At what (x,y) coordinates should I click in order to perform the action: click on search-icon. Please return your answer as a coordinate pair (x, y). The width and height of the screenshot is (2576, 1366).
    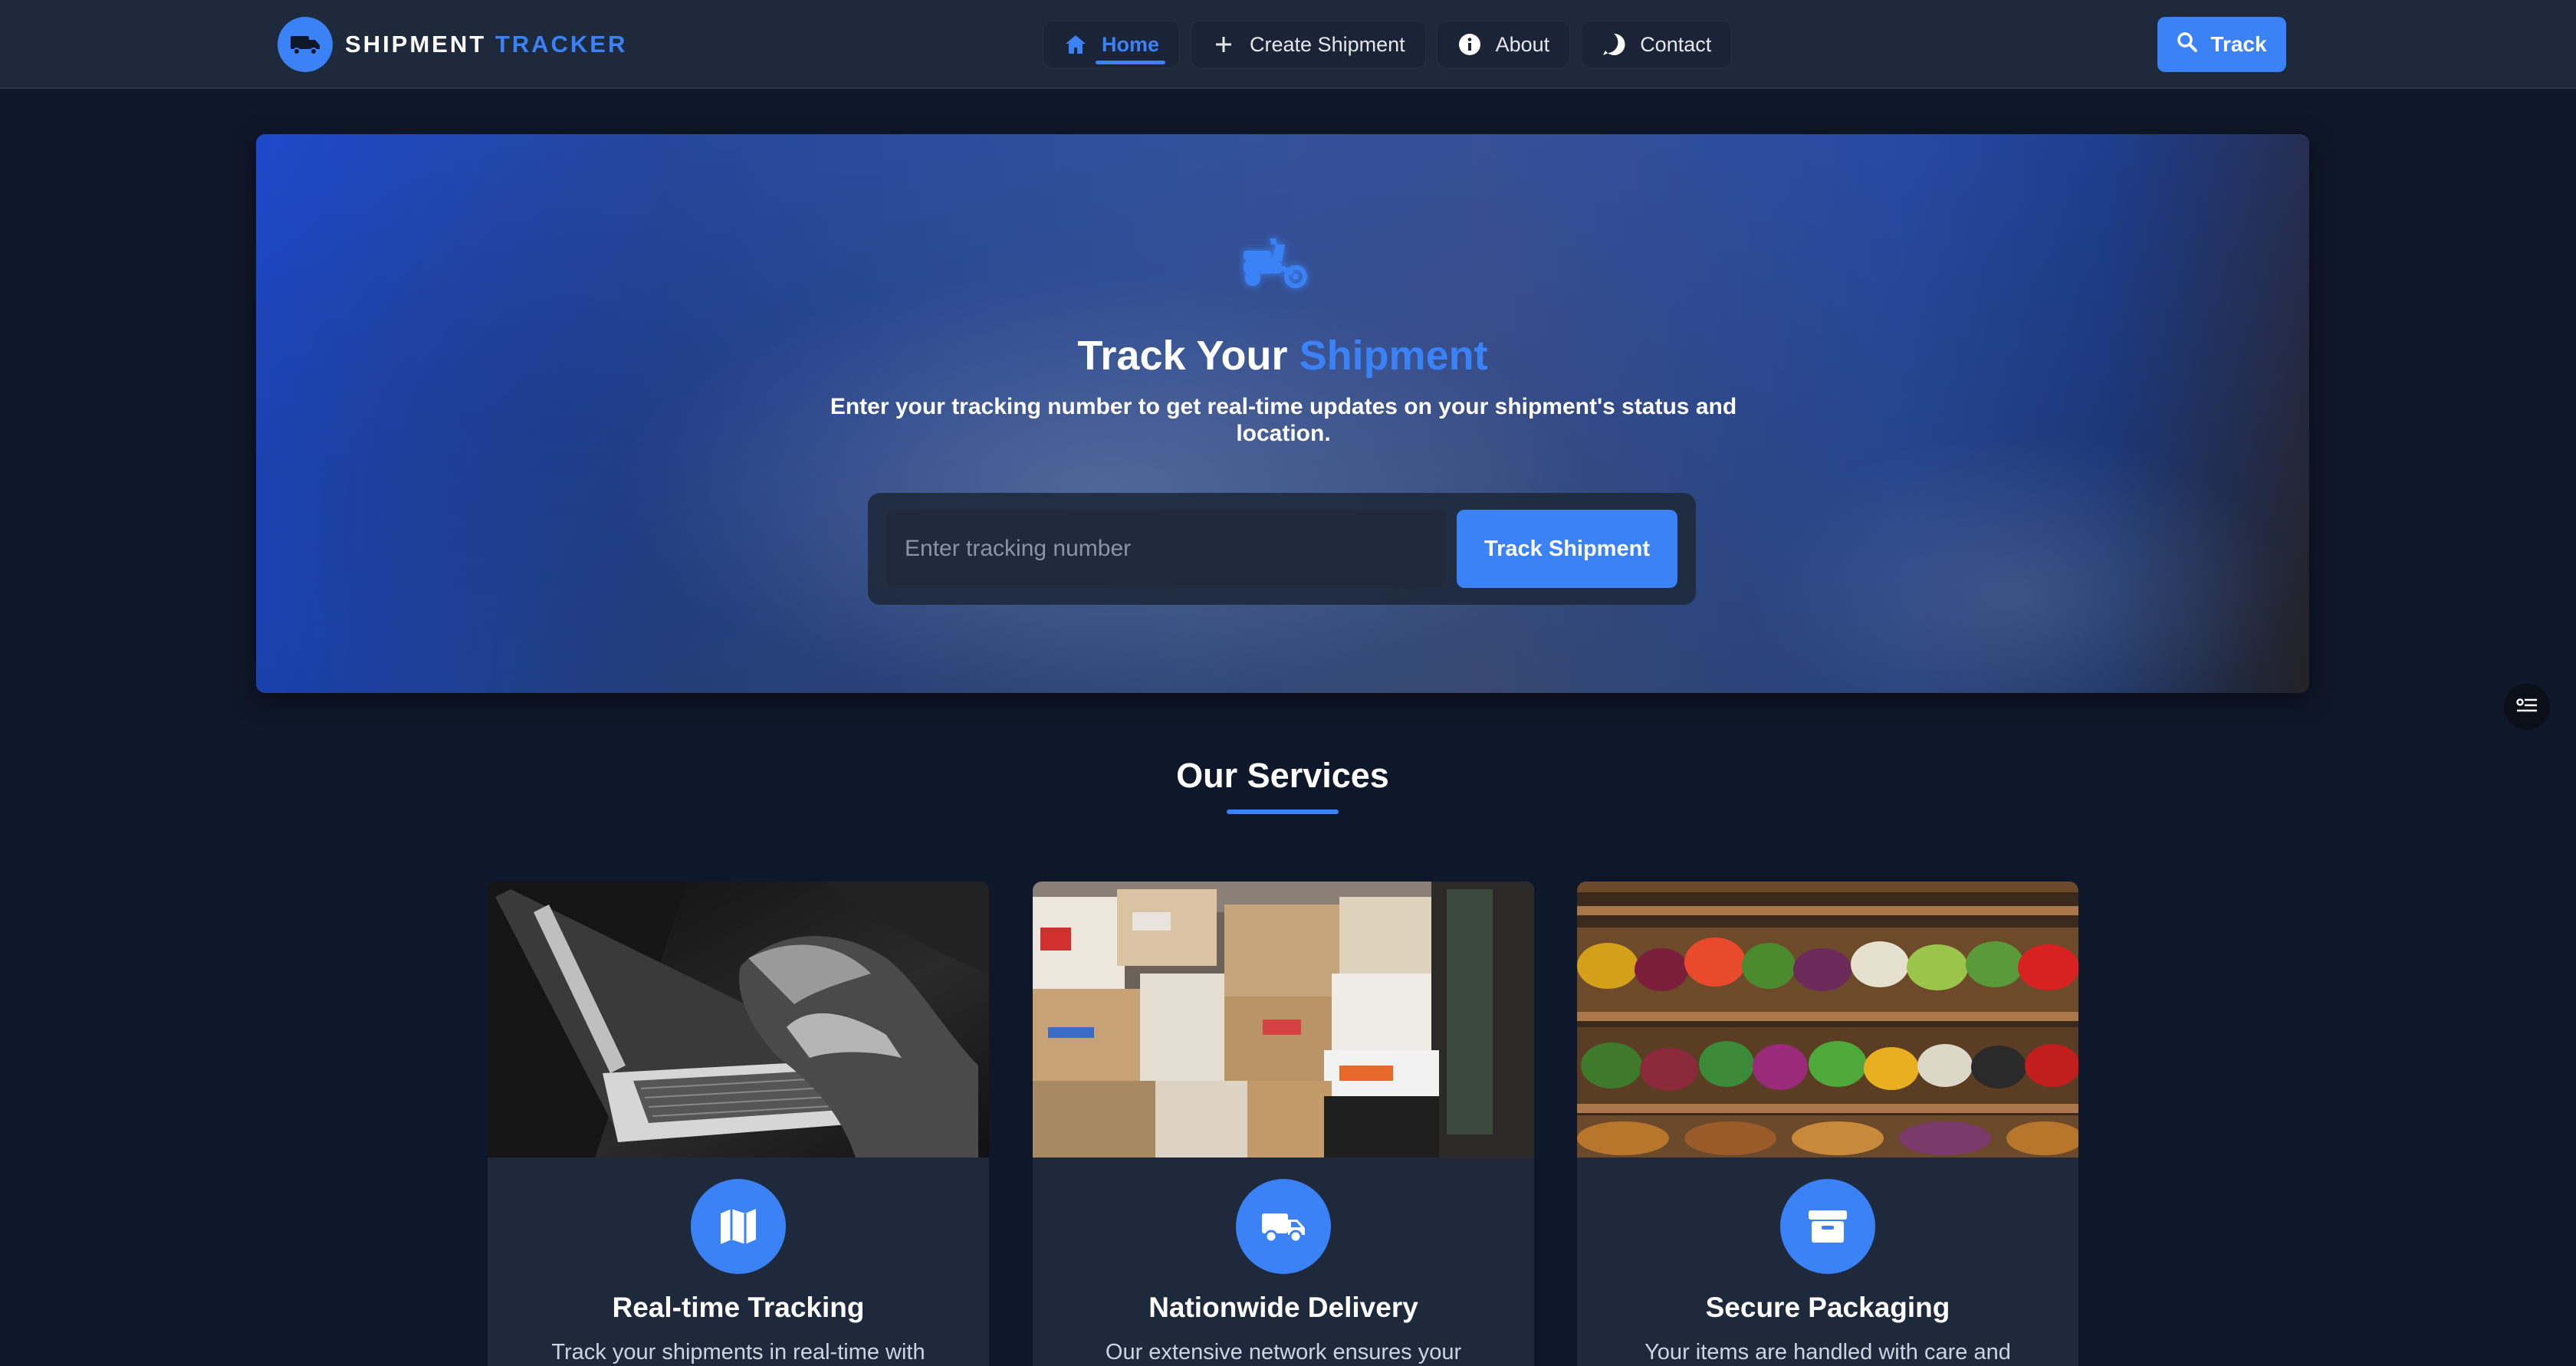
    Looking at the image, I should click on (2187, 44).